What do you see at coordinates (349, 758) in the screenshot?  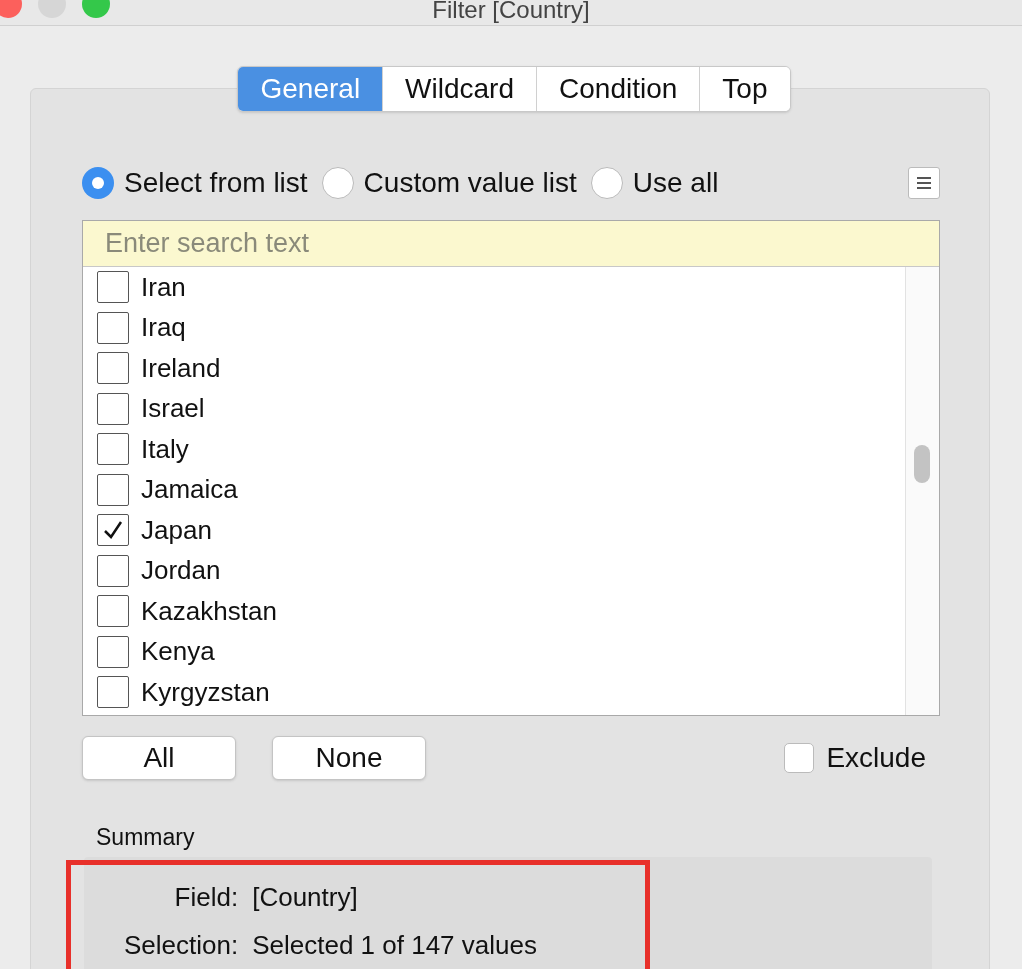 I see `list-button: None` at bounding box center [349, 758].